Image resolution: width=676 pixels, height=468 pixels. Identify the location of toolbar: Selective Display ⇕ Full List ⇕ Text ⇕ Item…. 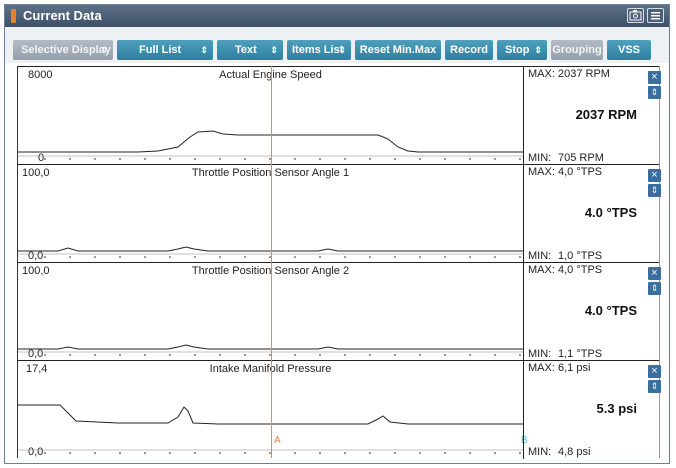
(337, 45).